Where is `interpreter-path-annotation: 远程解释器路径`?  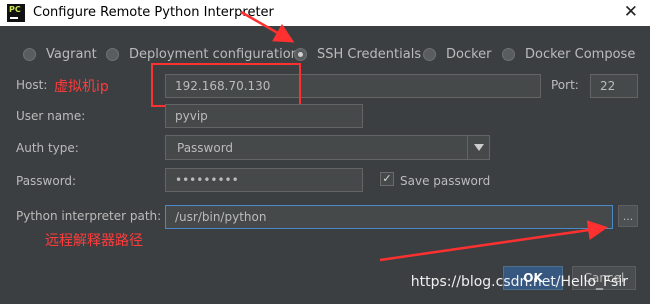
interpreter-path-annotation: 远程解释器路径 is located at coordinates (94, 241).